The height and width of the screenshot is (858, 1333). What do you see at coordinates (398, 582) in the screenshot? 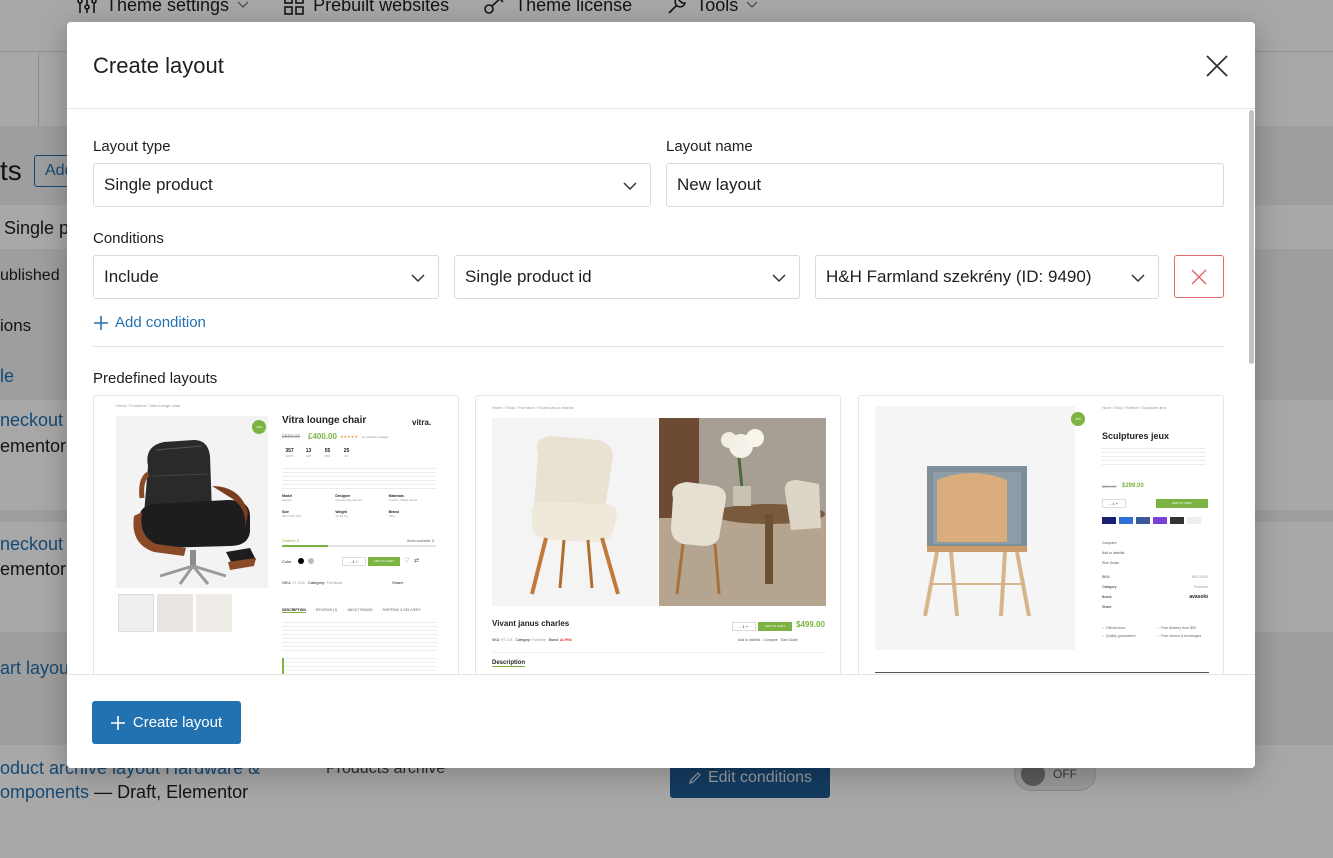
I see `share-label: Share:` at bounding box center [398, 582].